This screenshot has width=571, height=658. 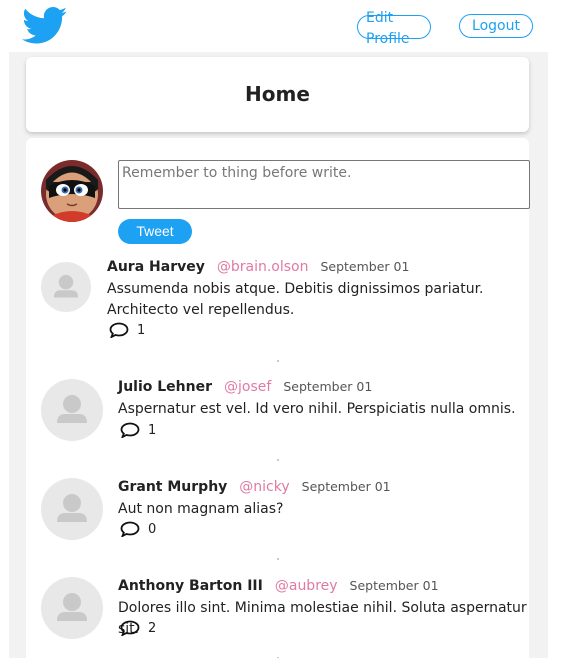 I want to click on tweet-comments: 2, so click(x=138, y=628).